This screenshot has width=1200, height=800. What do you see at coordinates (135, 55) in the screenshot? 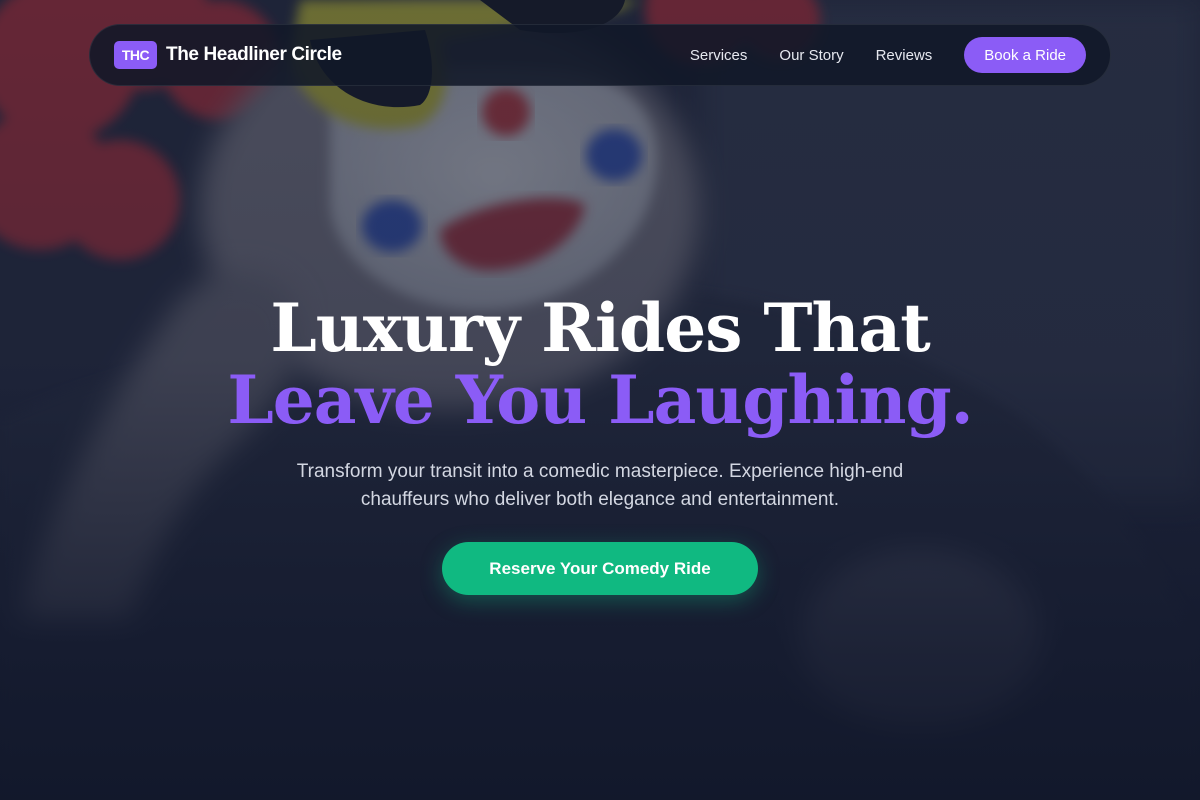
I see `brand-badge: THC` at bounding box center [135, 55].